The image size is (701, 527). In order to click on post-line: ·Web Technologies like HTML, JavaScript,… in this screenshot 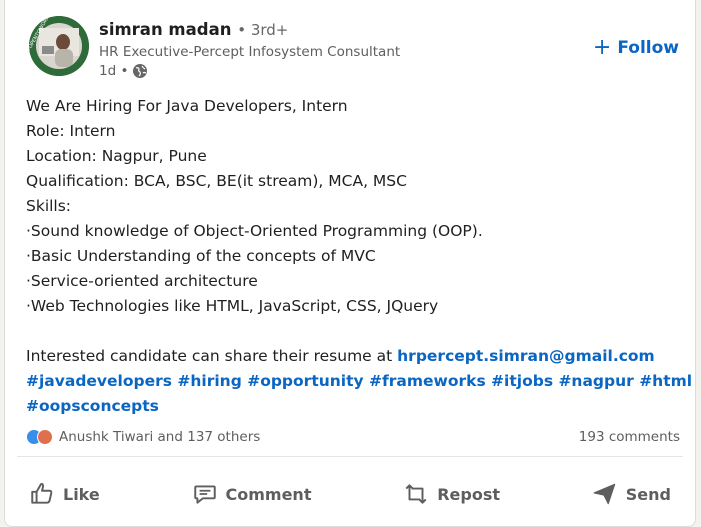, I will do `click(232, 306)`.